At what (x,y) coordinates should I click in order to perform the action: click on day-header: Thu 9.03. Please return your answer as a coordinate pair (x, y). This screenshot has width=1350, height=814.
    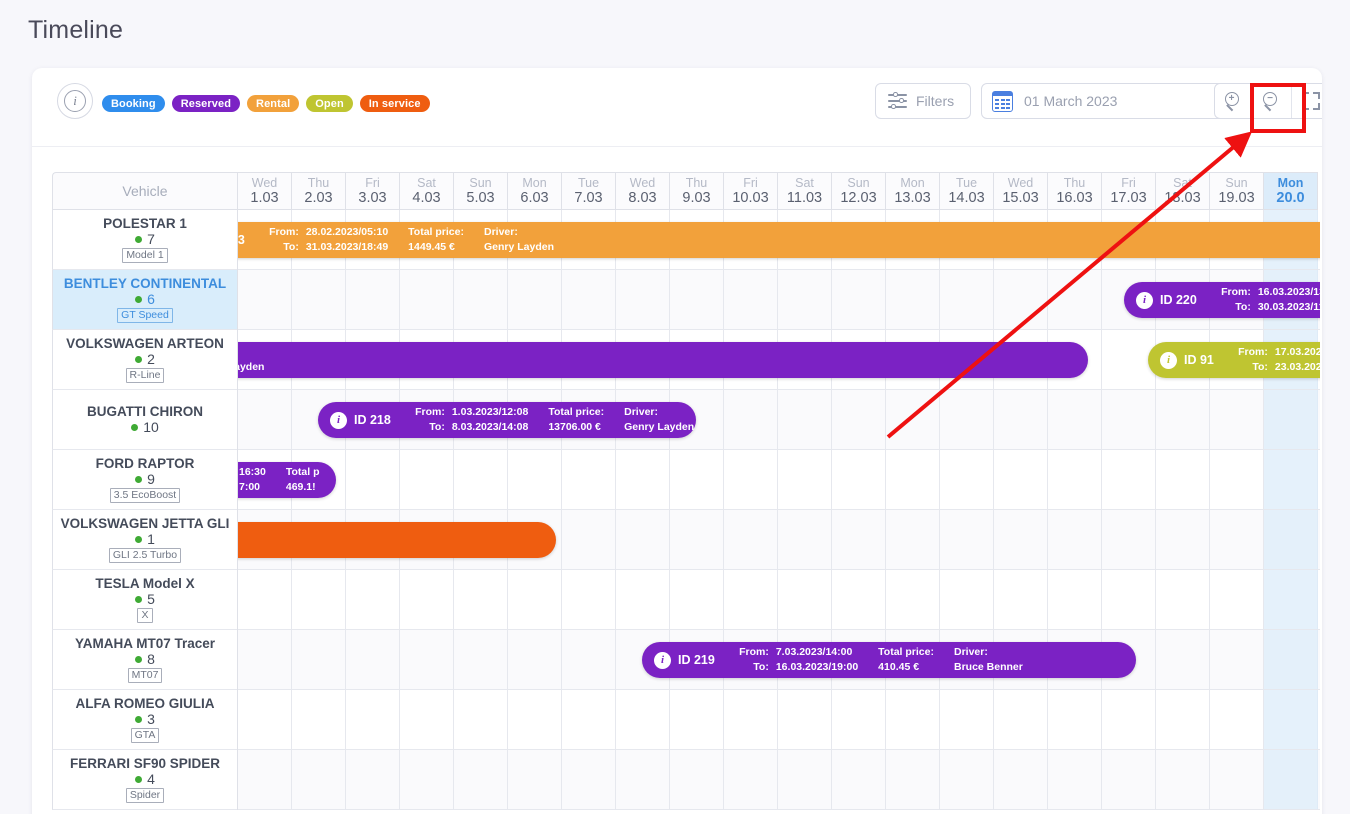
    Looking at the image, I should click on (697, 191).